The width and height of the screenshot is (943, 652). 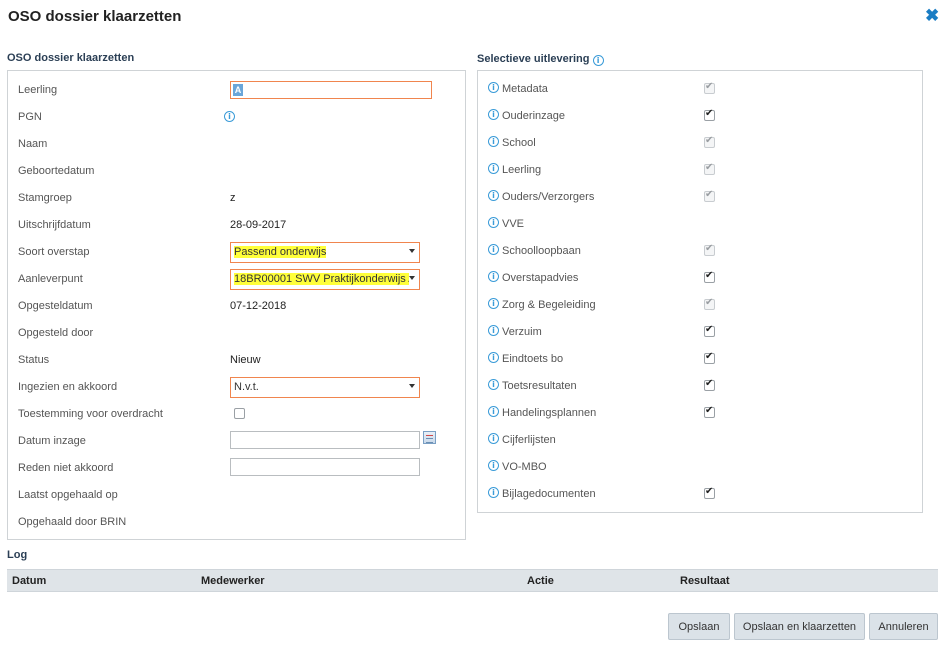 What do you see at coordinates (698, 415) in the screenshot?
I see `uitlevering-item: i Handelingsplannen` at bounding box center [698, 415].